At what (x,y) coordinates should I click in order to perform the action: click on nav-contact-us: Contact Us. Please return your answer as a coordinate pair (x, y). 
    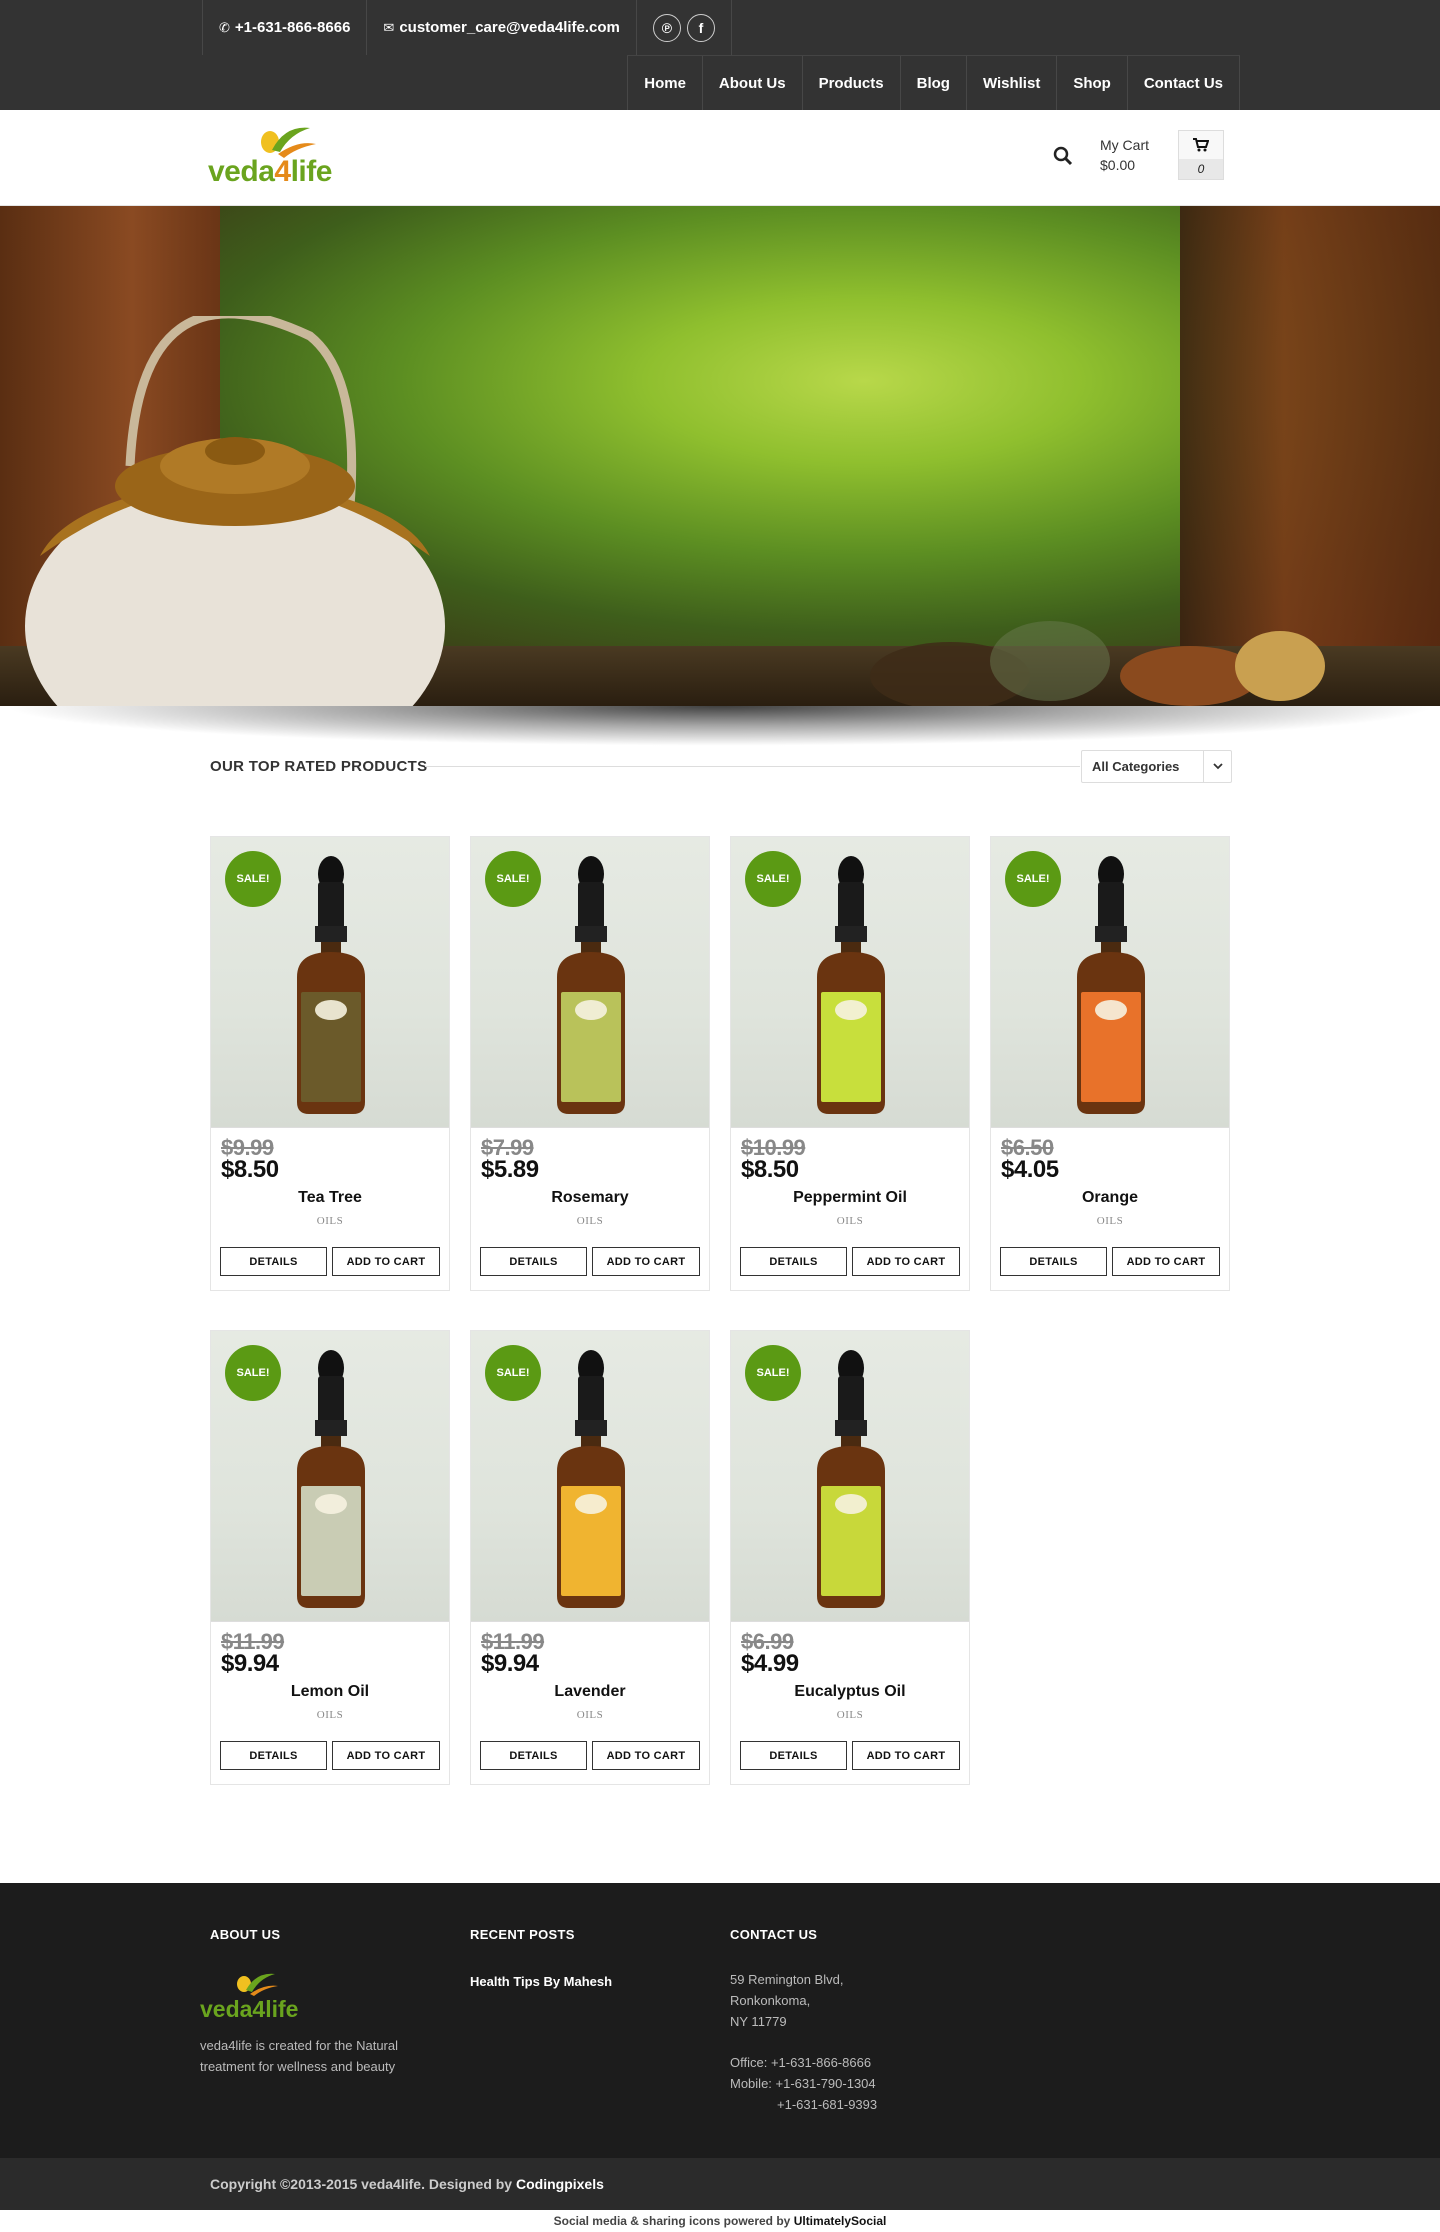
    Looking at the image, I should click on (1183, 83).